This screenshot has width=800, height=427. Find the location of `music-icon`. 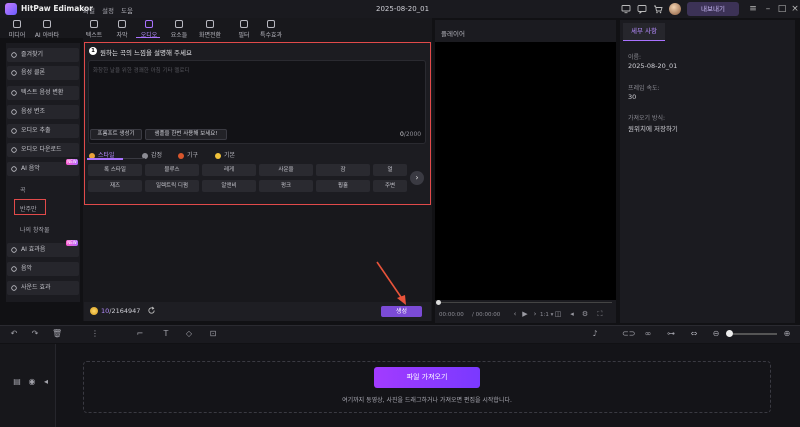

music-icon is located at coordinates (14, 269).